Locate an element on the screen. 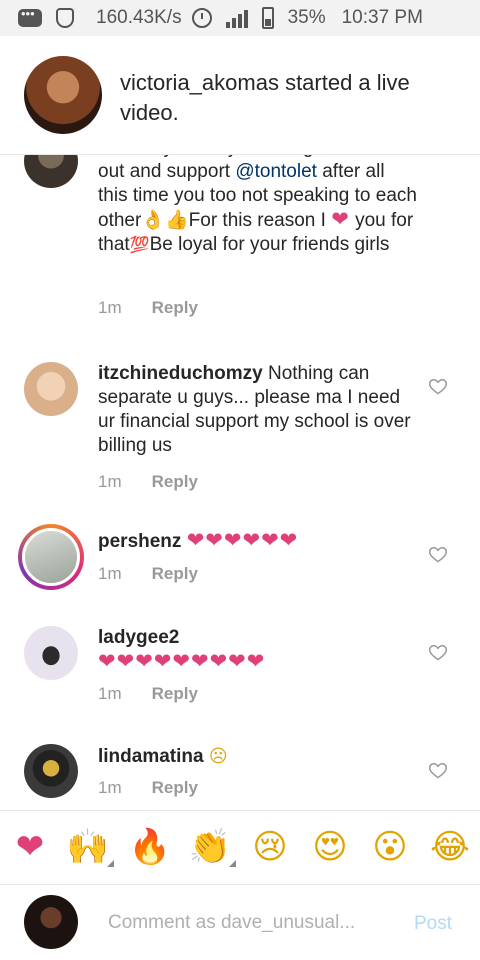 This screenshot has width=480, height=960. crying-face-emoji-button: 😢 is located at coordinates (270, 847).